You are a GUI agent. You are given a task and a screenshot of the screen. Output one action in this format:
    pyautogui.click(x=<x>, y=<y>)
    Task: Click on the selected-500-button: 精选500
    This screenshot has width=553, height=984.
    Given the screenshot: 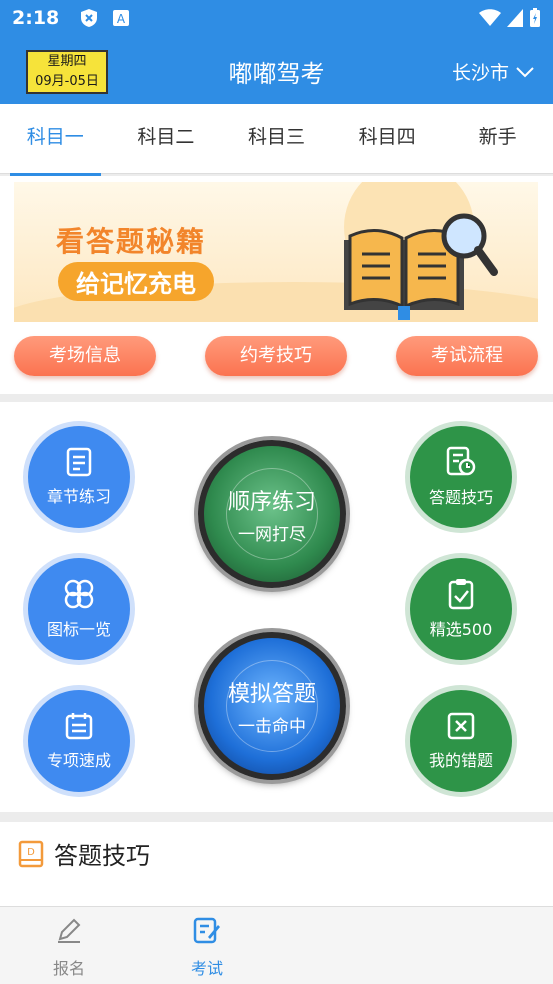 What is the action you would take?
    pyautogui.click(x=461, y=609)
    